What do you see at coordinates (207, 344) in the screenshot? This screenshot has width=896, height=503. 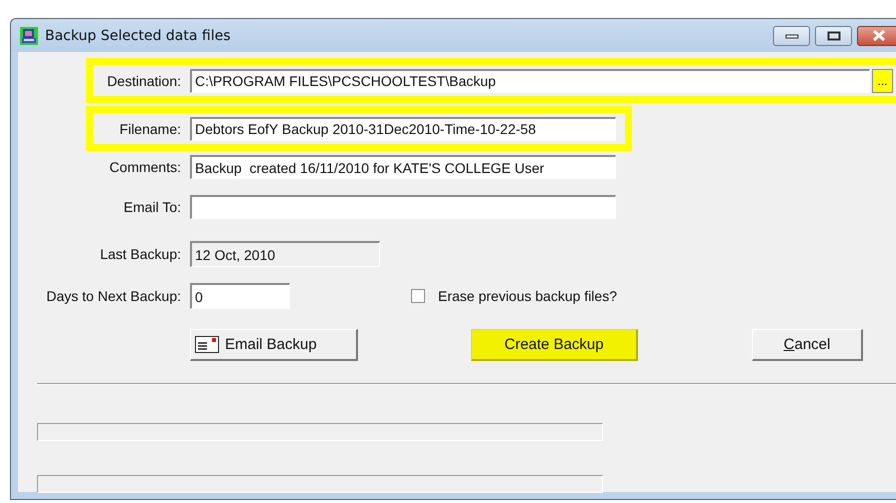 I see `mail-icon` at bounding box center [207, 344].